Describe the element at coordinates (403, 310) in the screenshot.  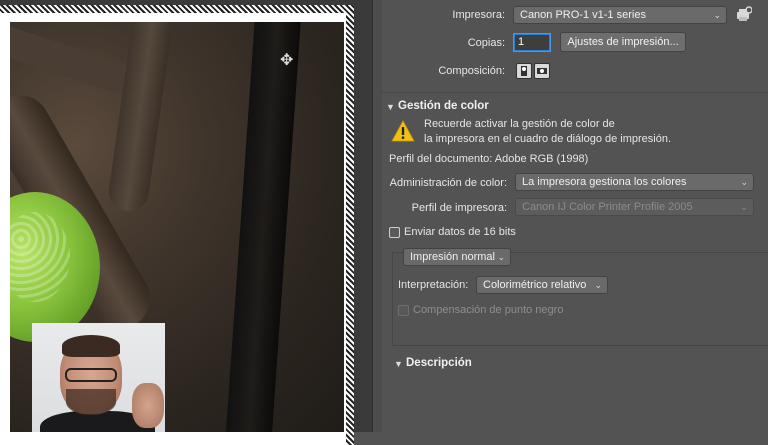
I see `black-point-compensation-checkbox` at that location.